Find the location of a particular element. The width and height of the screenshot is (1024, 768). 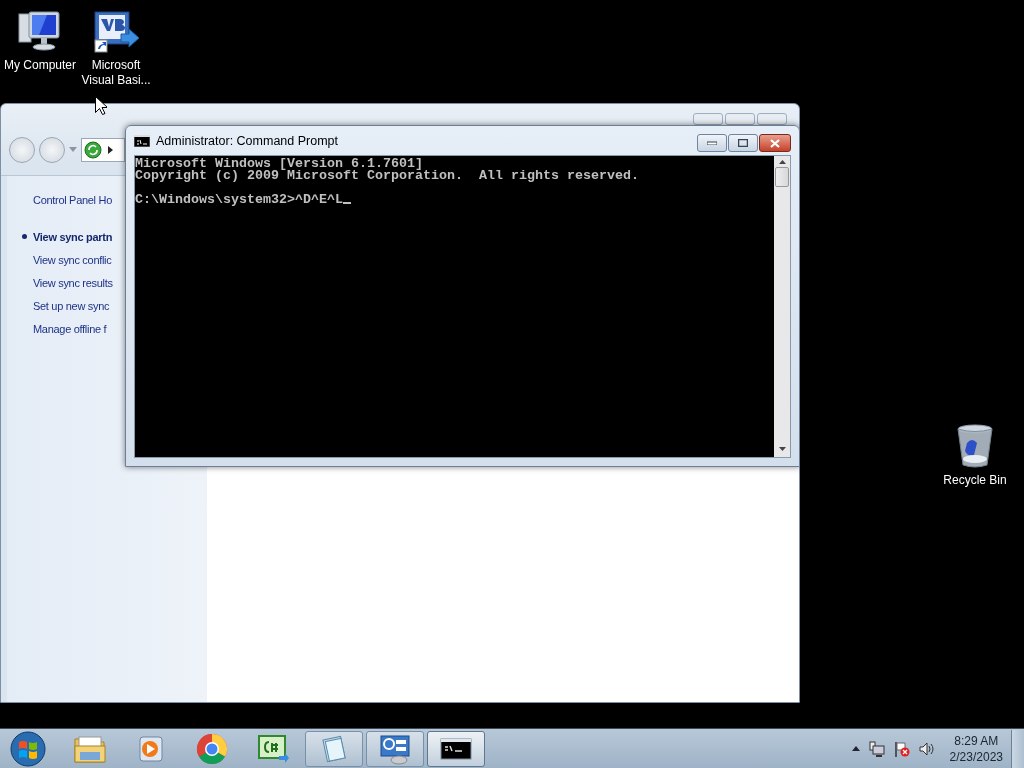

csharp-icon is located at coordinates (273, 748).